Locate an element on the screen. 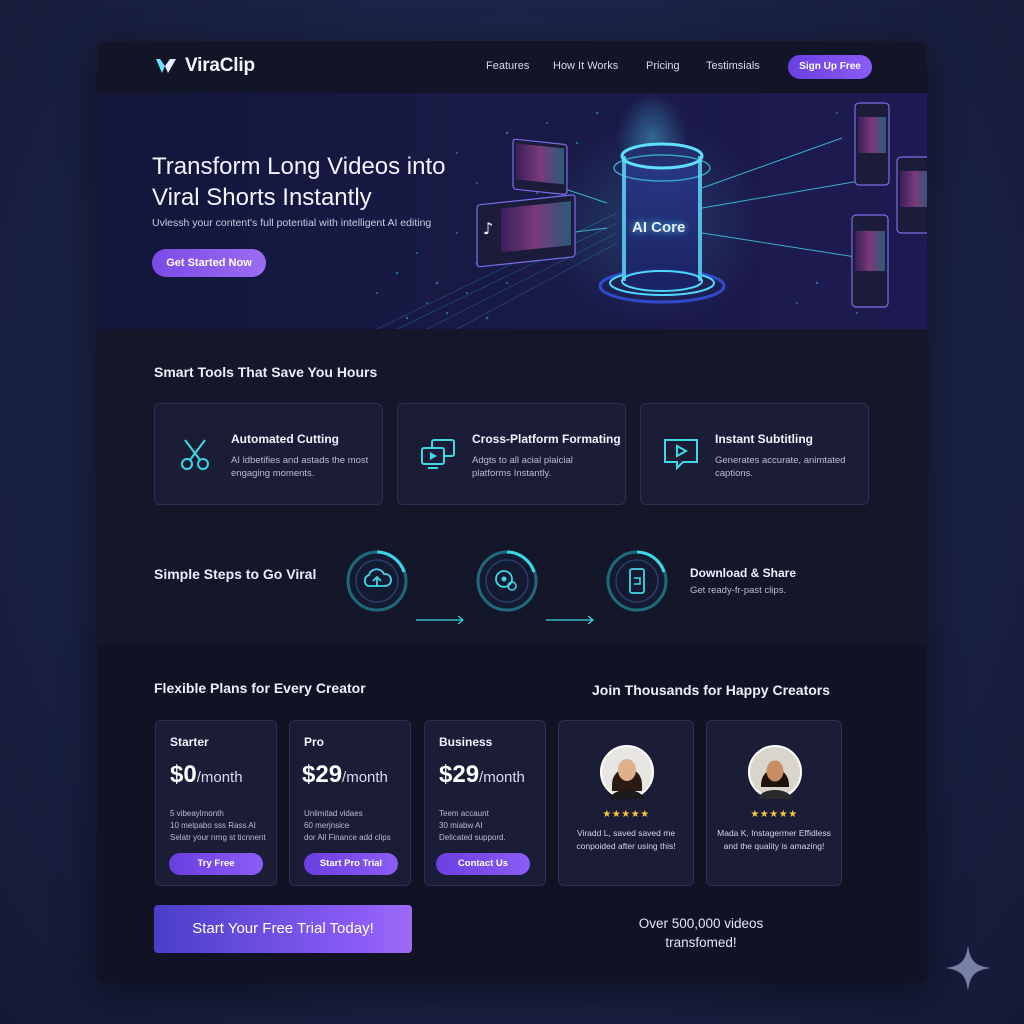  feature-desc: Generates accurate, animtated captions. is located at coordinates (780, 467).